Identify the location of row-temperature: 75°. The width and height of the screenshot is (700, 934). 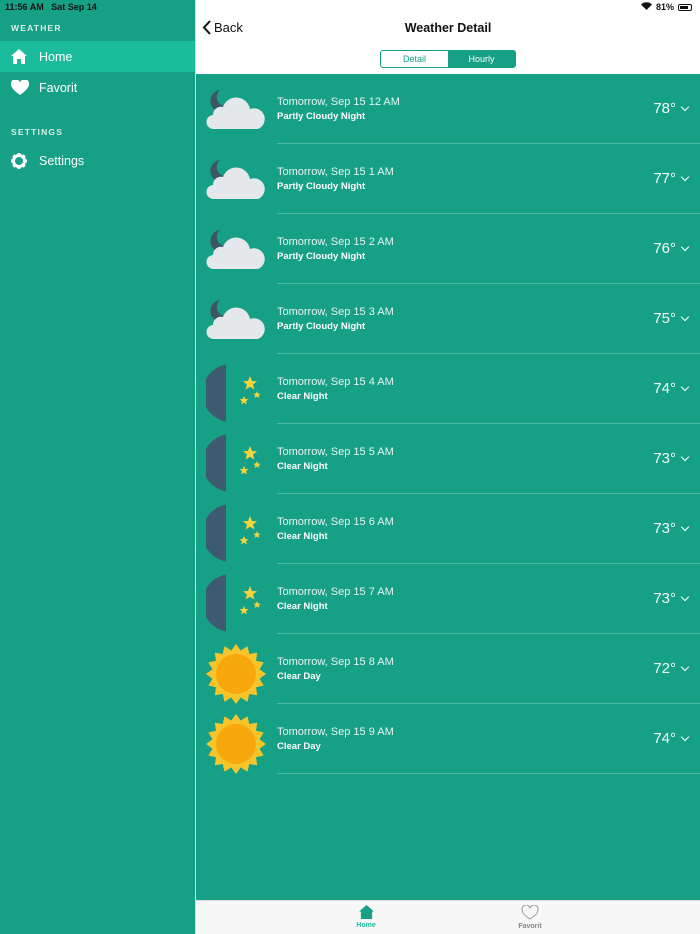
(664, 318).